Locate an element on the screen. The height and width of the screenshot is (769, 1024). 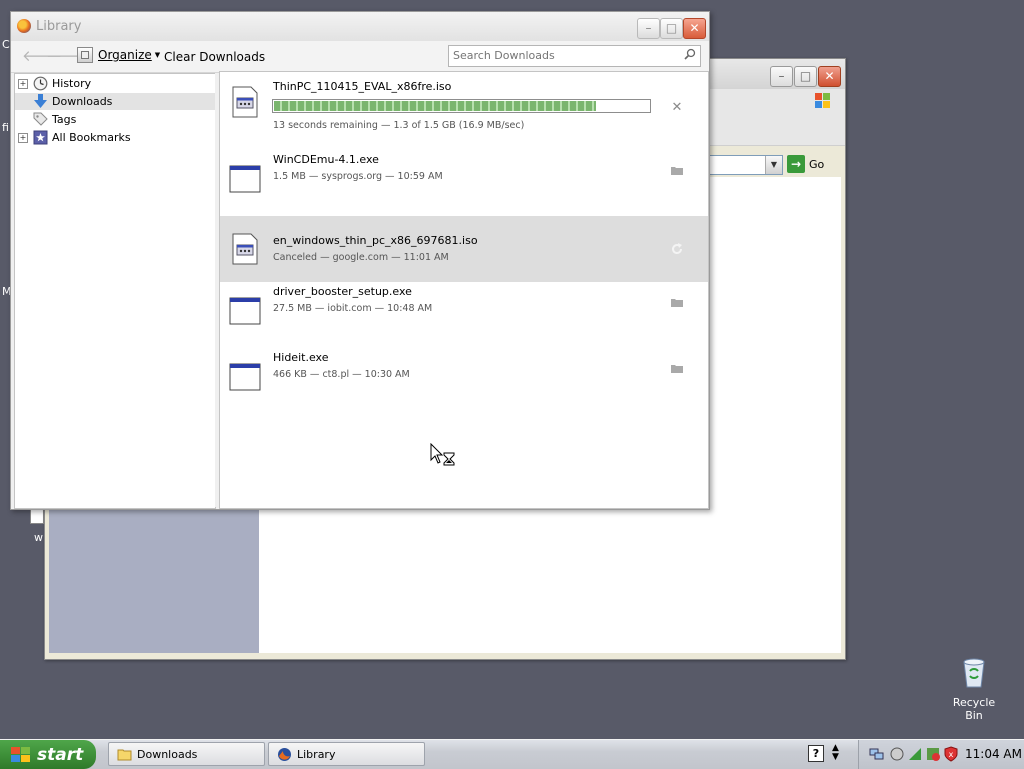
tree-item-history: + History is located at coordinates (115, 83).